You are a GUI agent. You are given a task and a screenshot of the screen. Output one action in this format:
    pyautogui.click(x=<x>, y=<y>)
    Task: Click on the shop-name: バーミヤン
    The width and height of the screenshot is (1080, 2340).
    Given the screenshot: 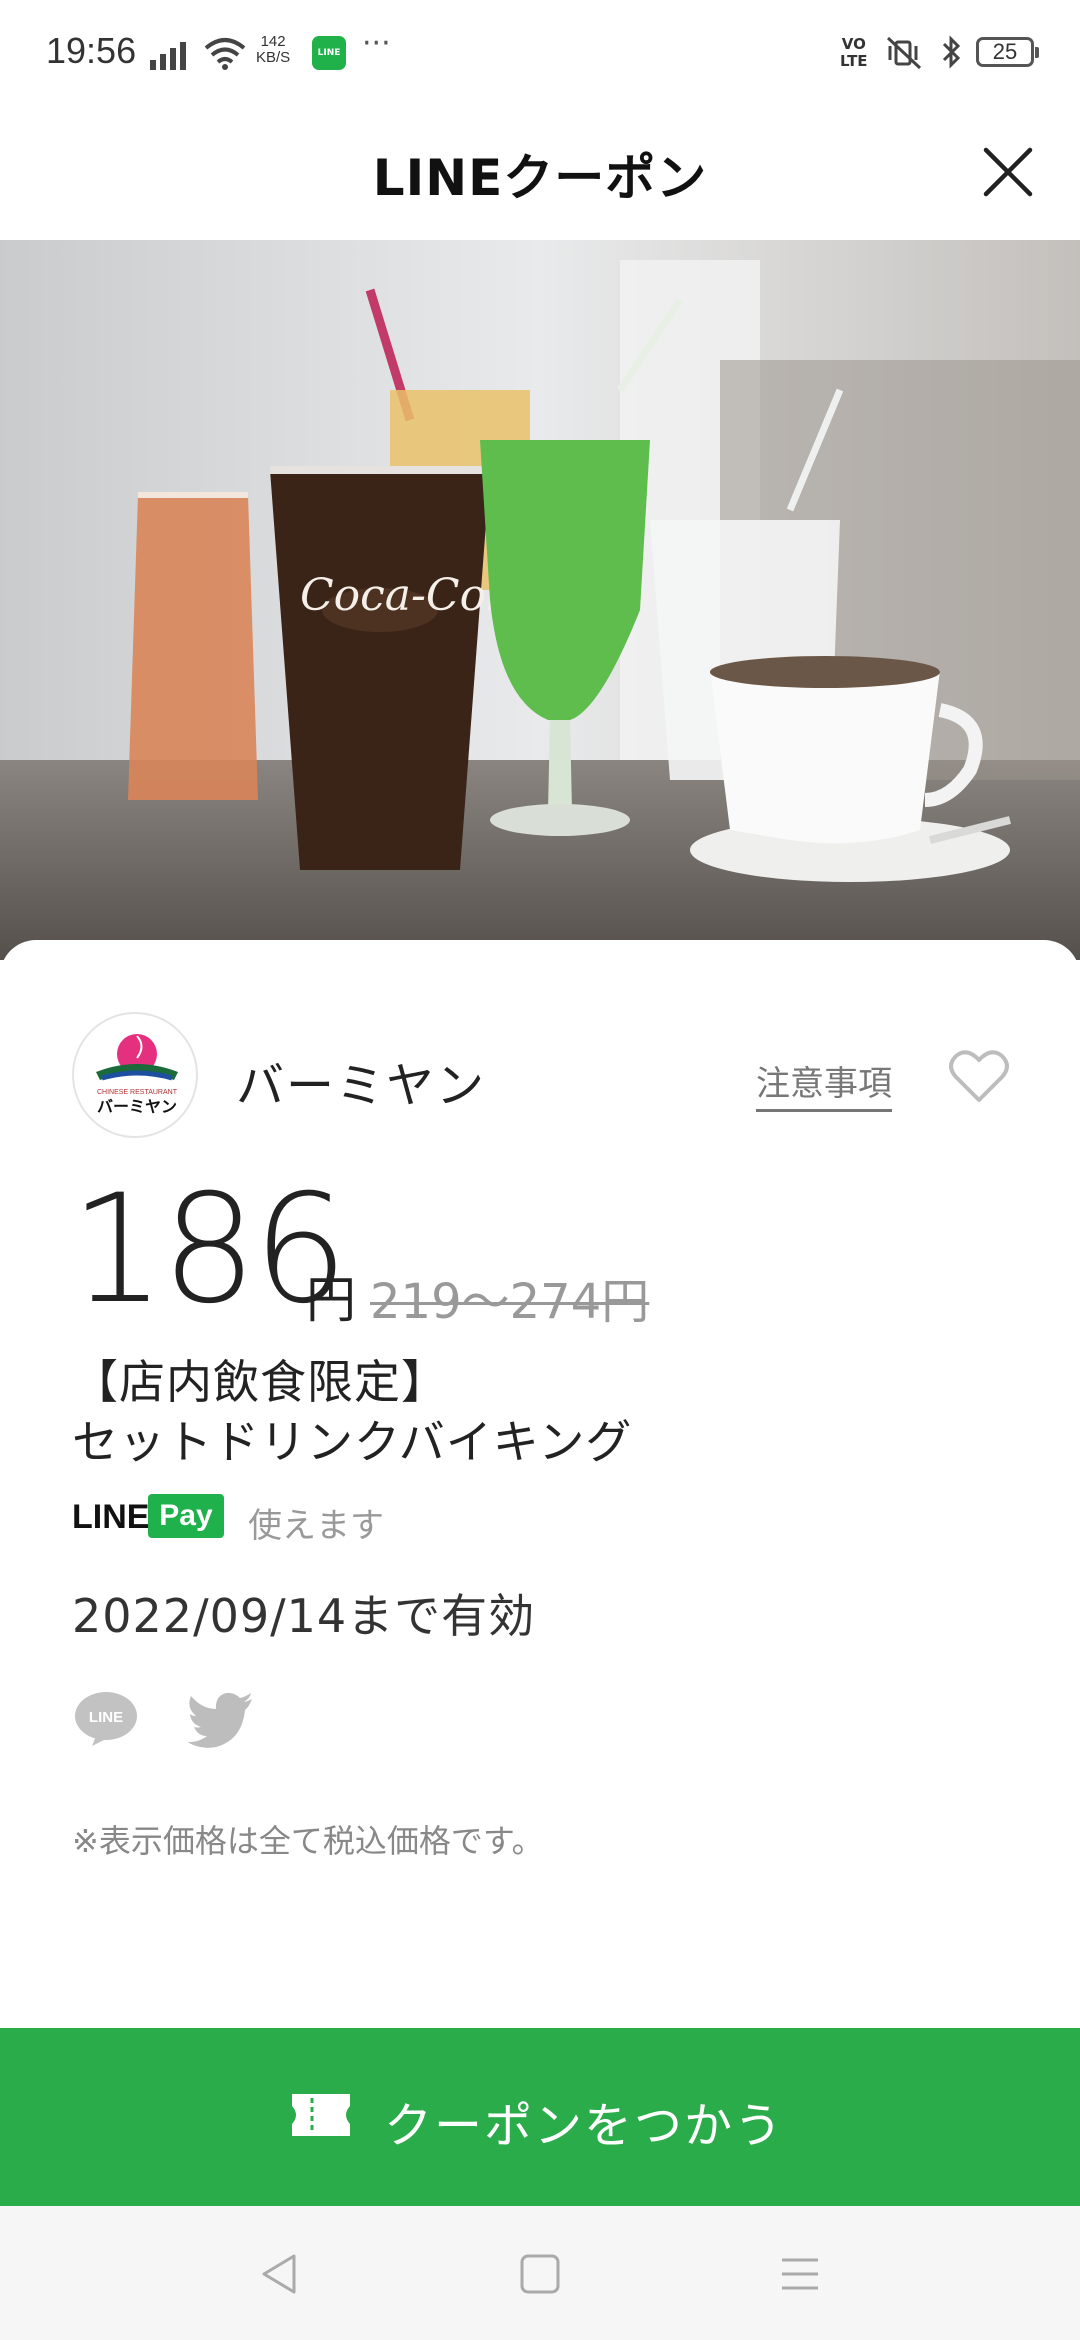 What is the action you would take?
    pyautogui.click(x=361, y=1086)
    